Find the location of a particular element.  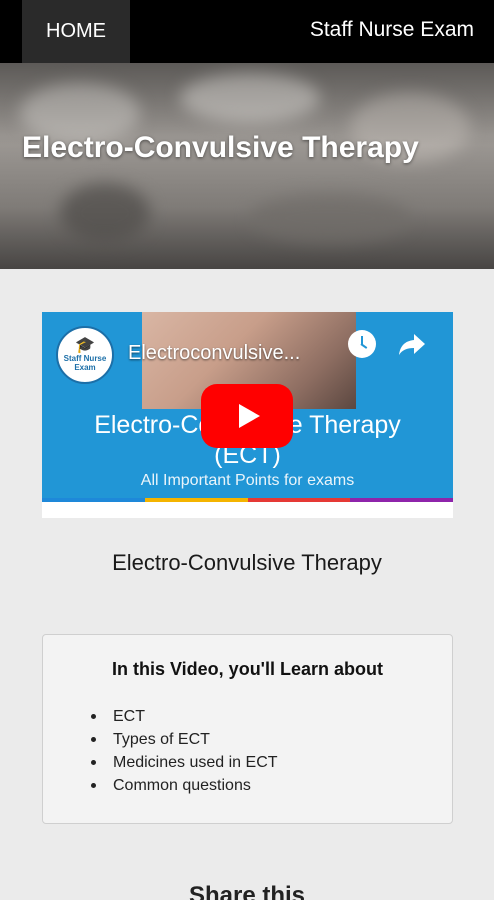

list-item: Common questions is located at coordinates (184, 785).